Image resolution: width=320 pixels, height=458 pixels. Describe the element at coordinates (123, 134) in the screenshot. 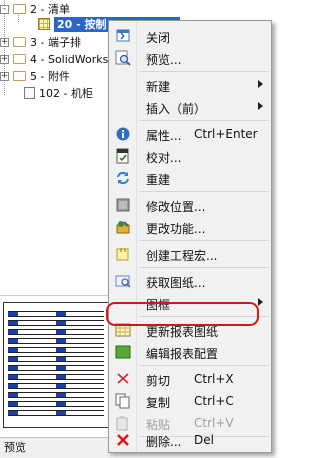

I see `info-icon` at that location.